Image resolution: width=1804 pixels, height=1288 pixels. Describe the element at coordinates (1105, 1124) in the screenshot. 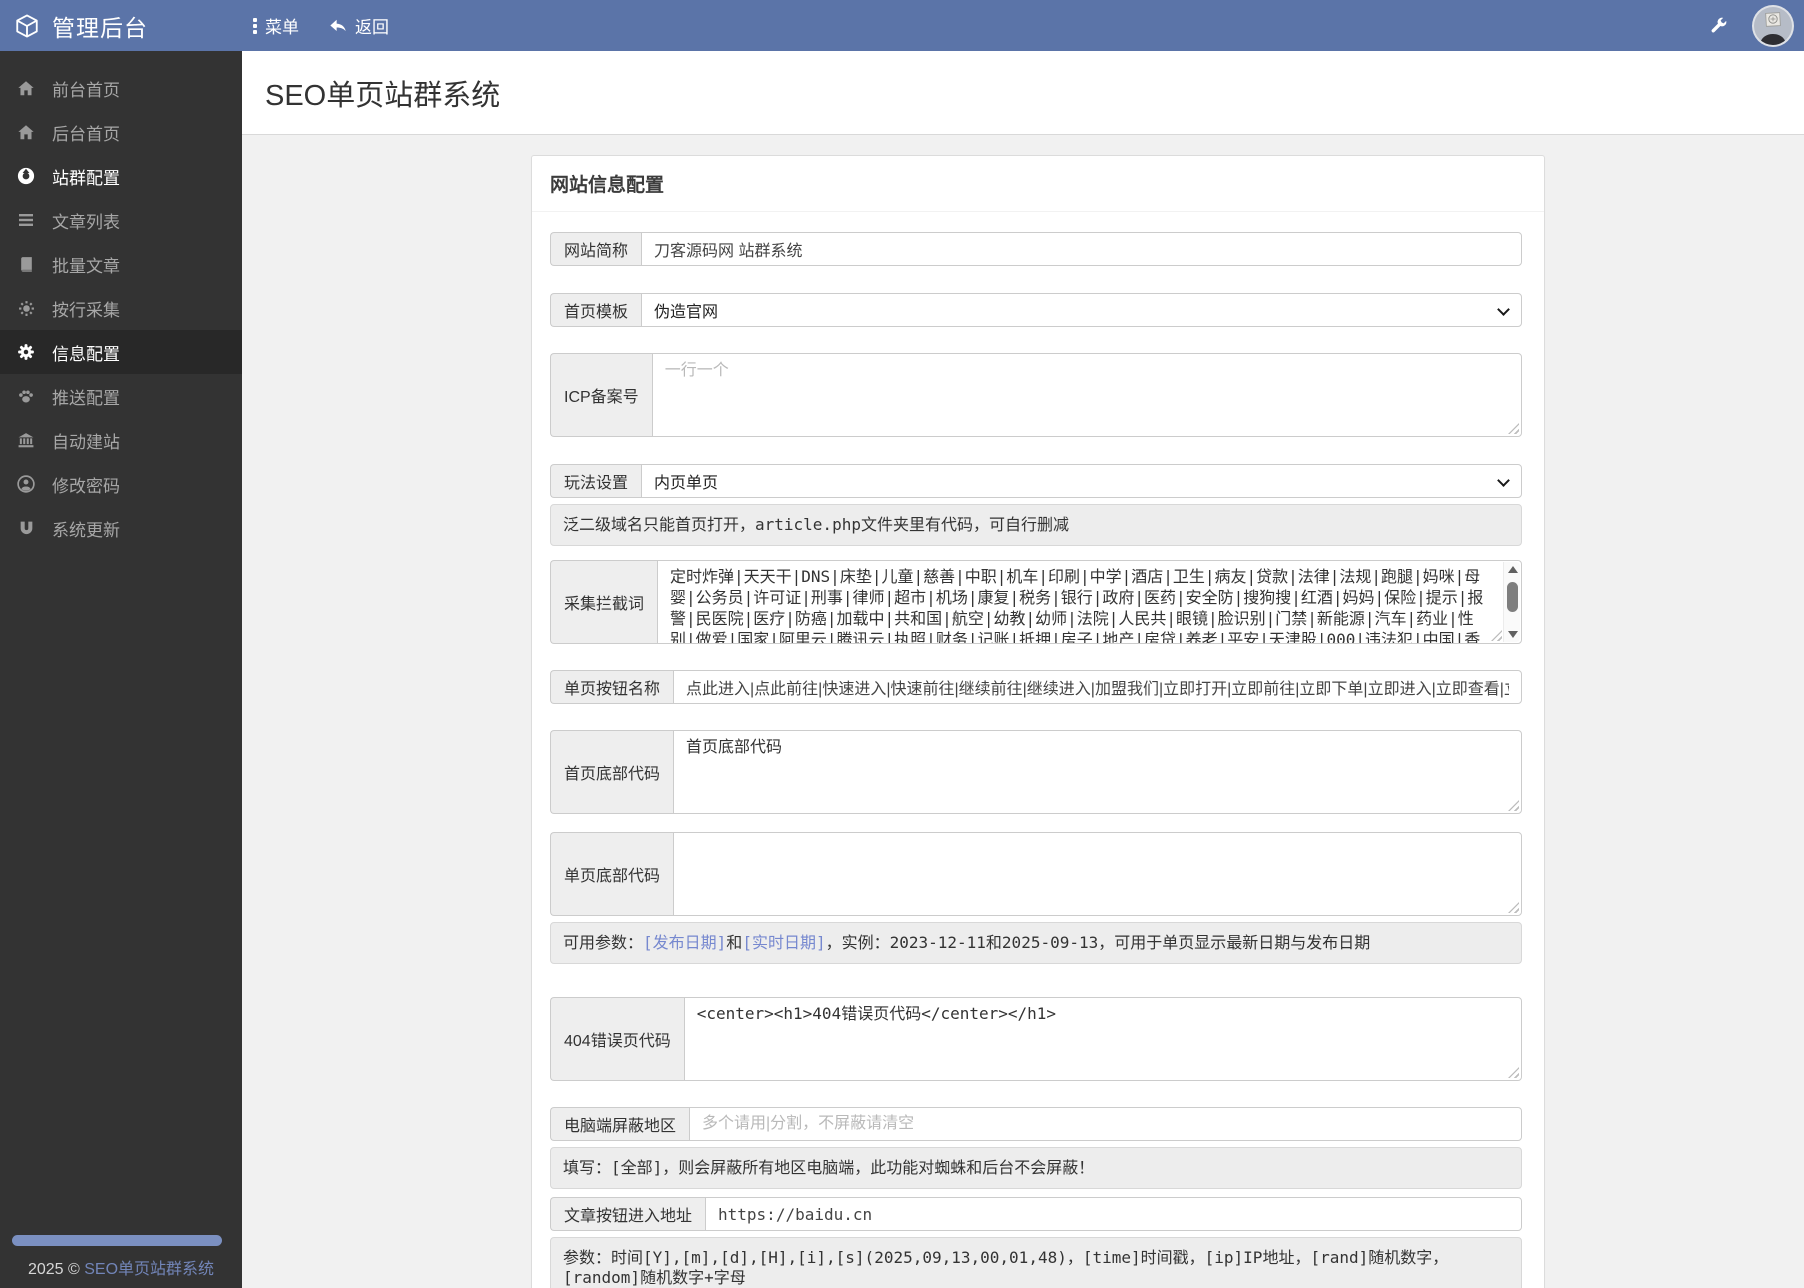

I see `pc-block-input` at that location.